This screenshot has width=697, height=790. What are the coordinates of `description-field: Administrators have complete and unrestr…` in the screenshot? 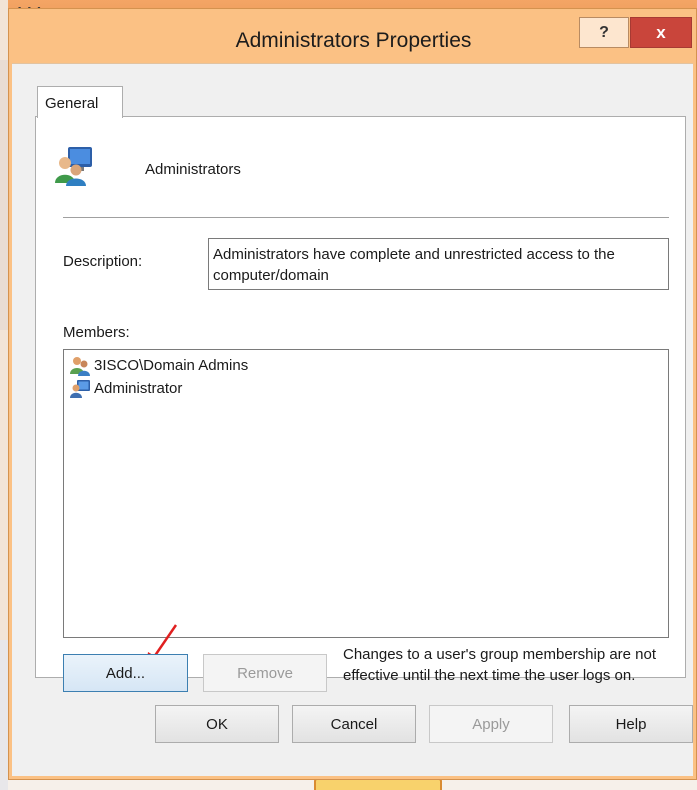 It's located at (438, 264).